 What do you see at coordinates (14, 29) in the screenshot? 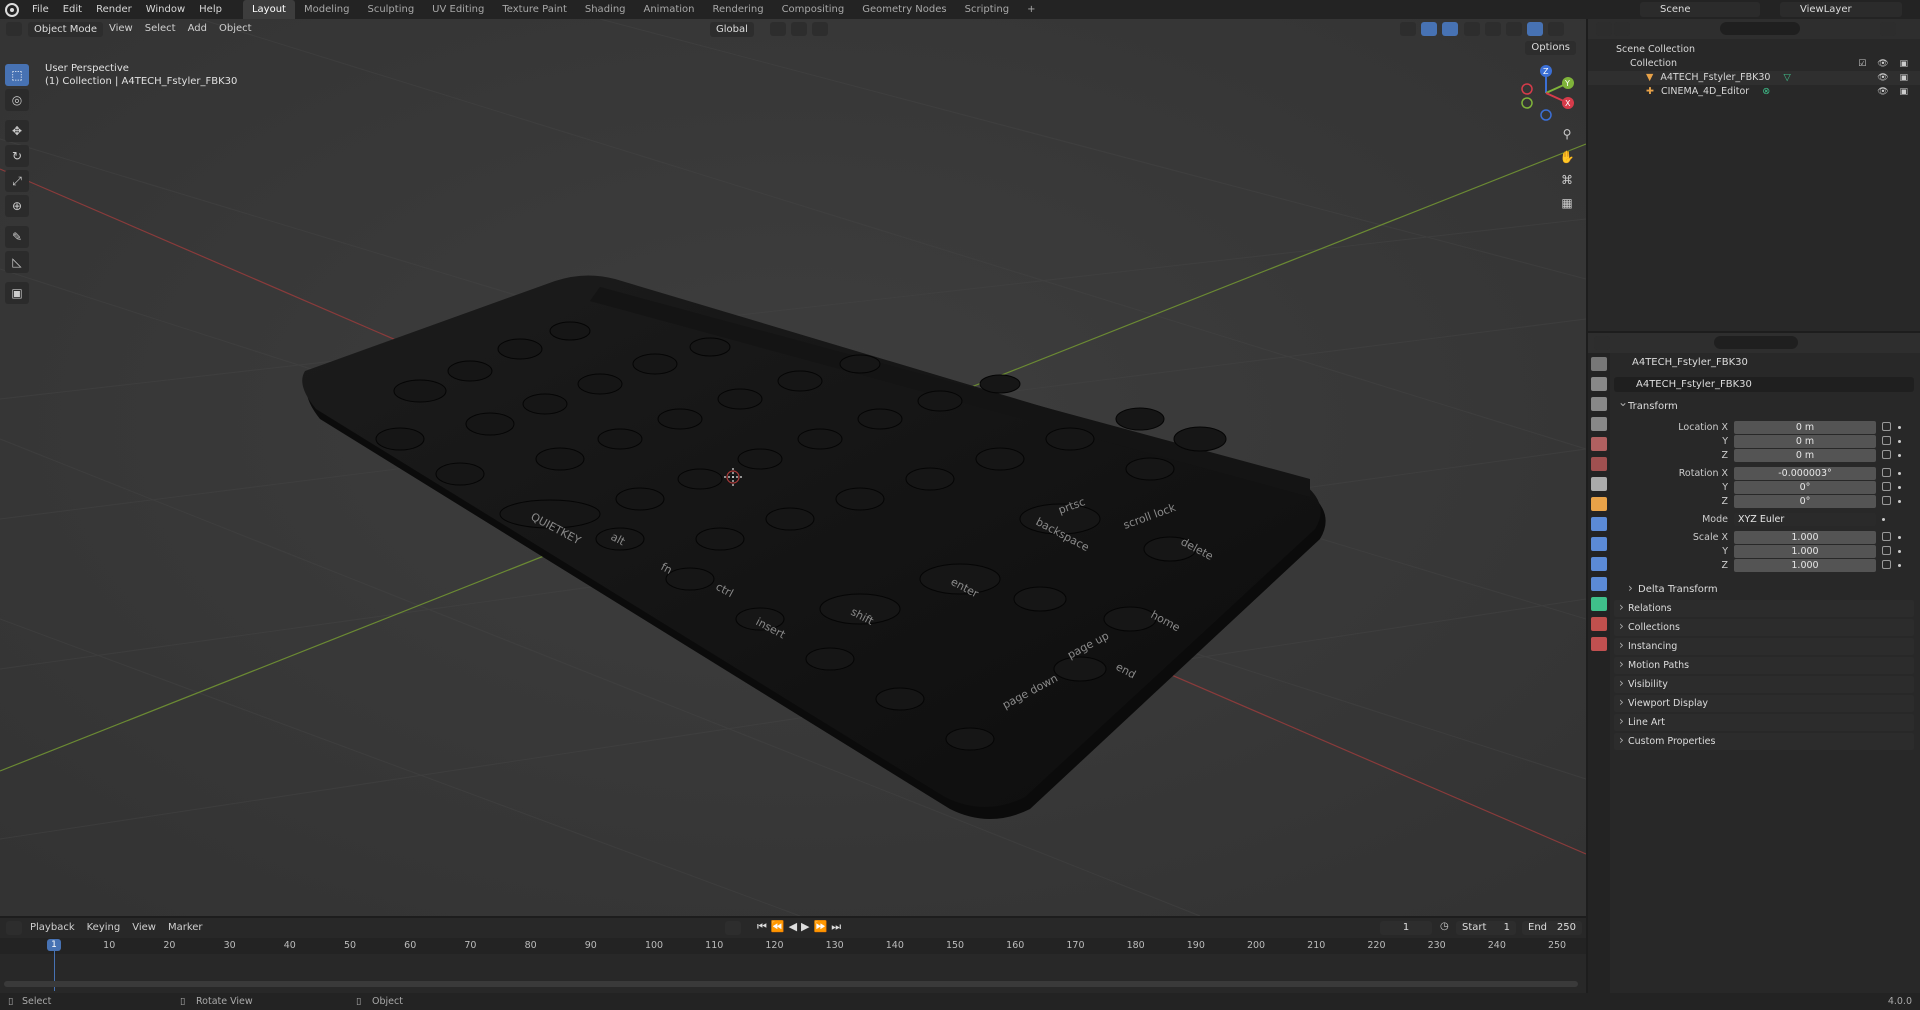
I see `editor-type-icon` at bounding box center [14, 29].